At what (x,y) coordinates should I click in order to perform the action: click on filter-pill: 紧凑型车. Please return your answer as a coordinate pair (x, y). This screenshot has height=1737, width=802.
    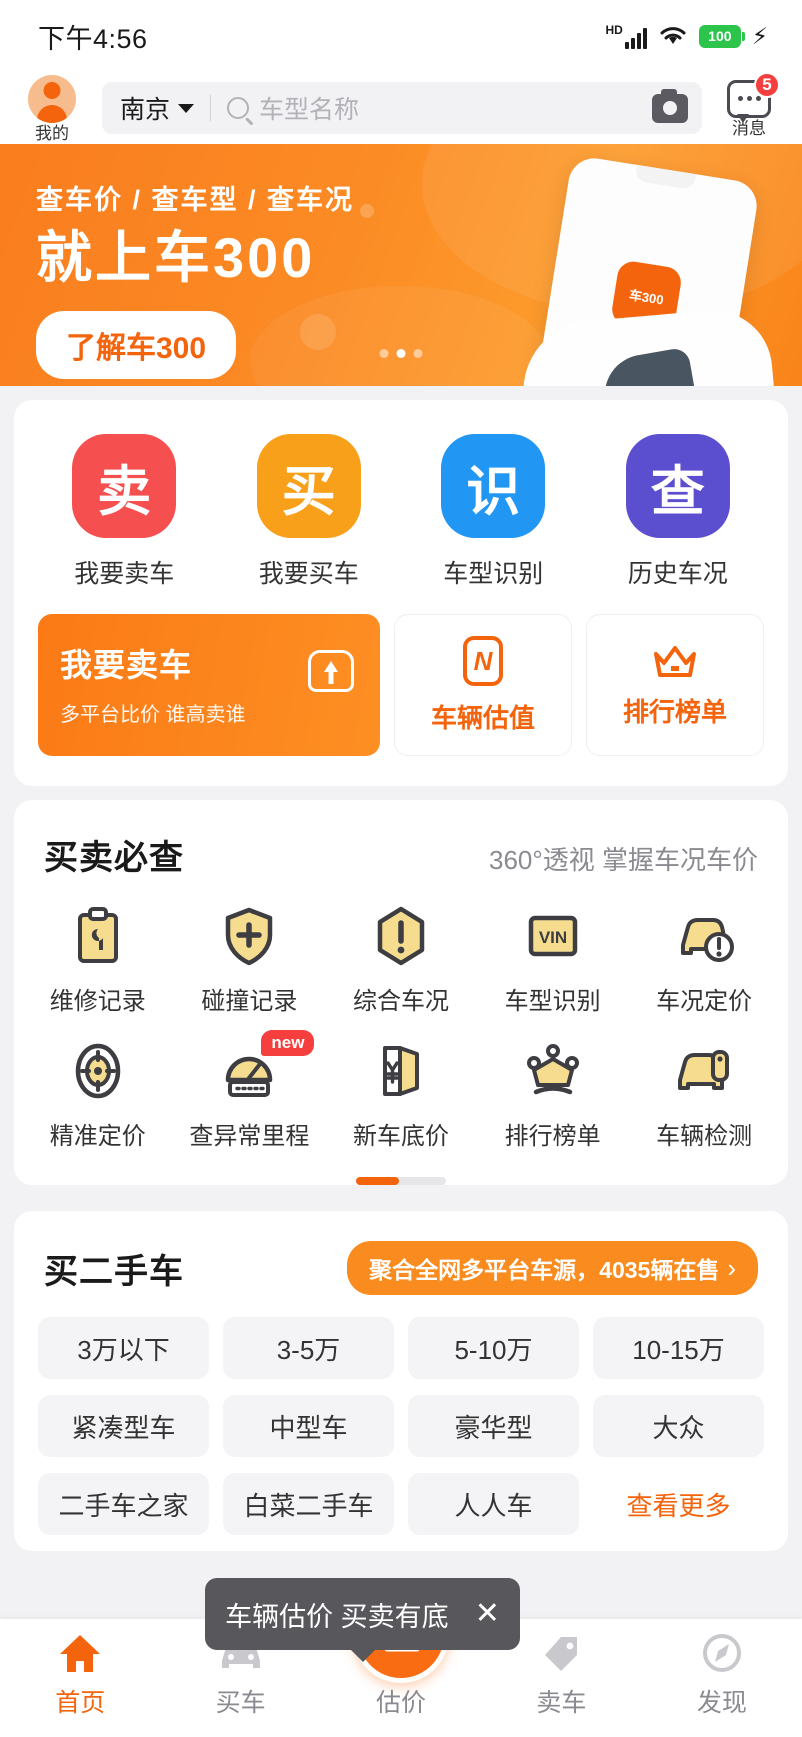
    Looking at the image, I should click on (123, 1426).